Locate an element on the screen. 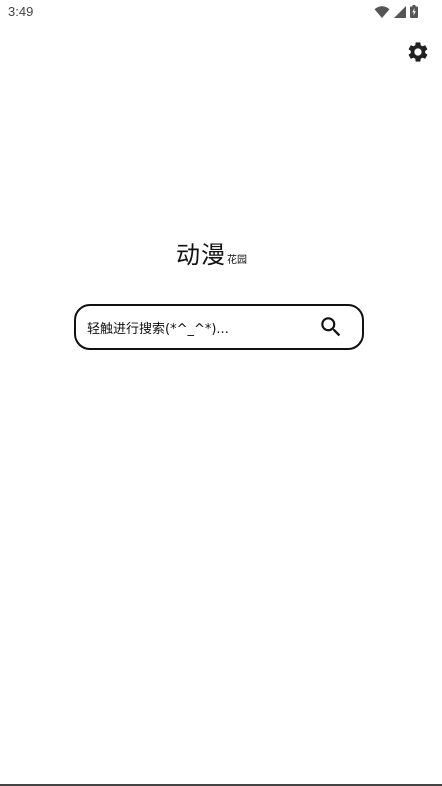 This screenshot has width=442, height=786. gear-icon is located at coordinates (418, 52).